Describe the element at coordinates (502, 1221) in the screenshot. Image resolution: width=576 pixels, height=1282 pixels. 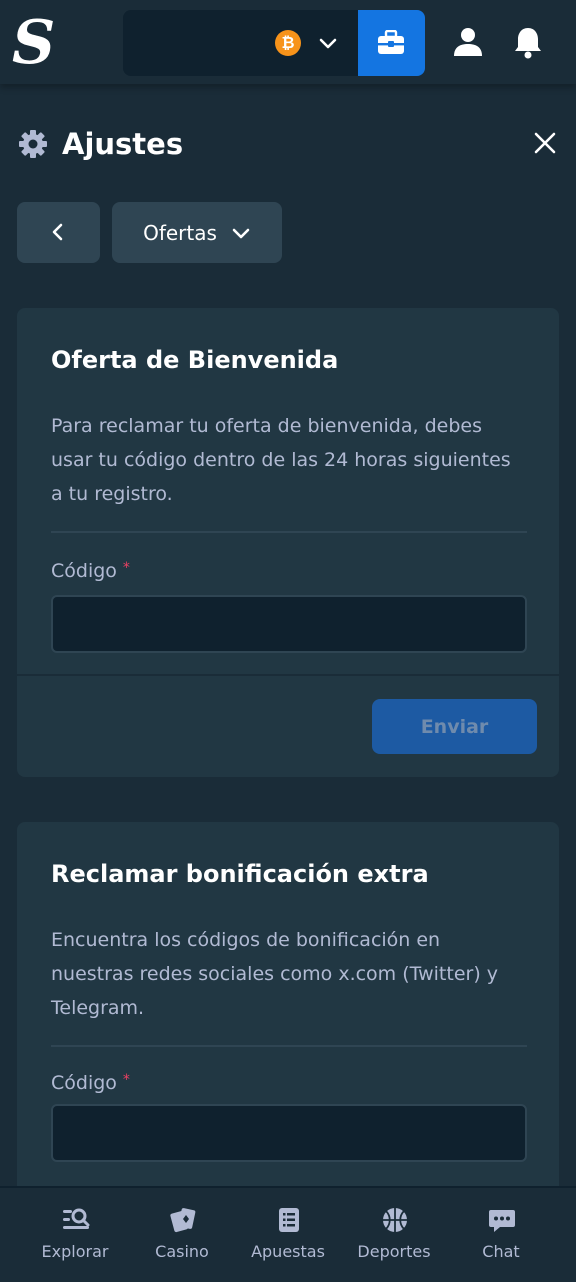
I see `chat-icon` at that location.